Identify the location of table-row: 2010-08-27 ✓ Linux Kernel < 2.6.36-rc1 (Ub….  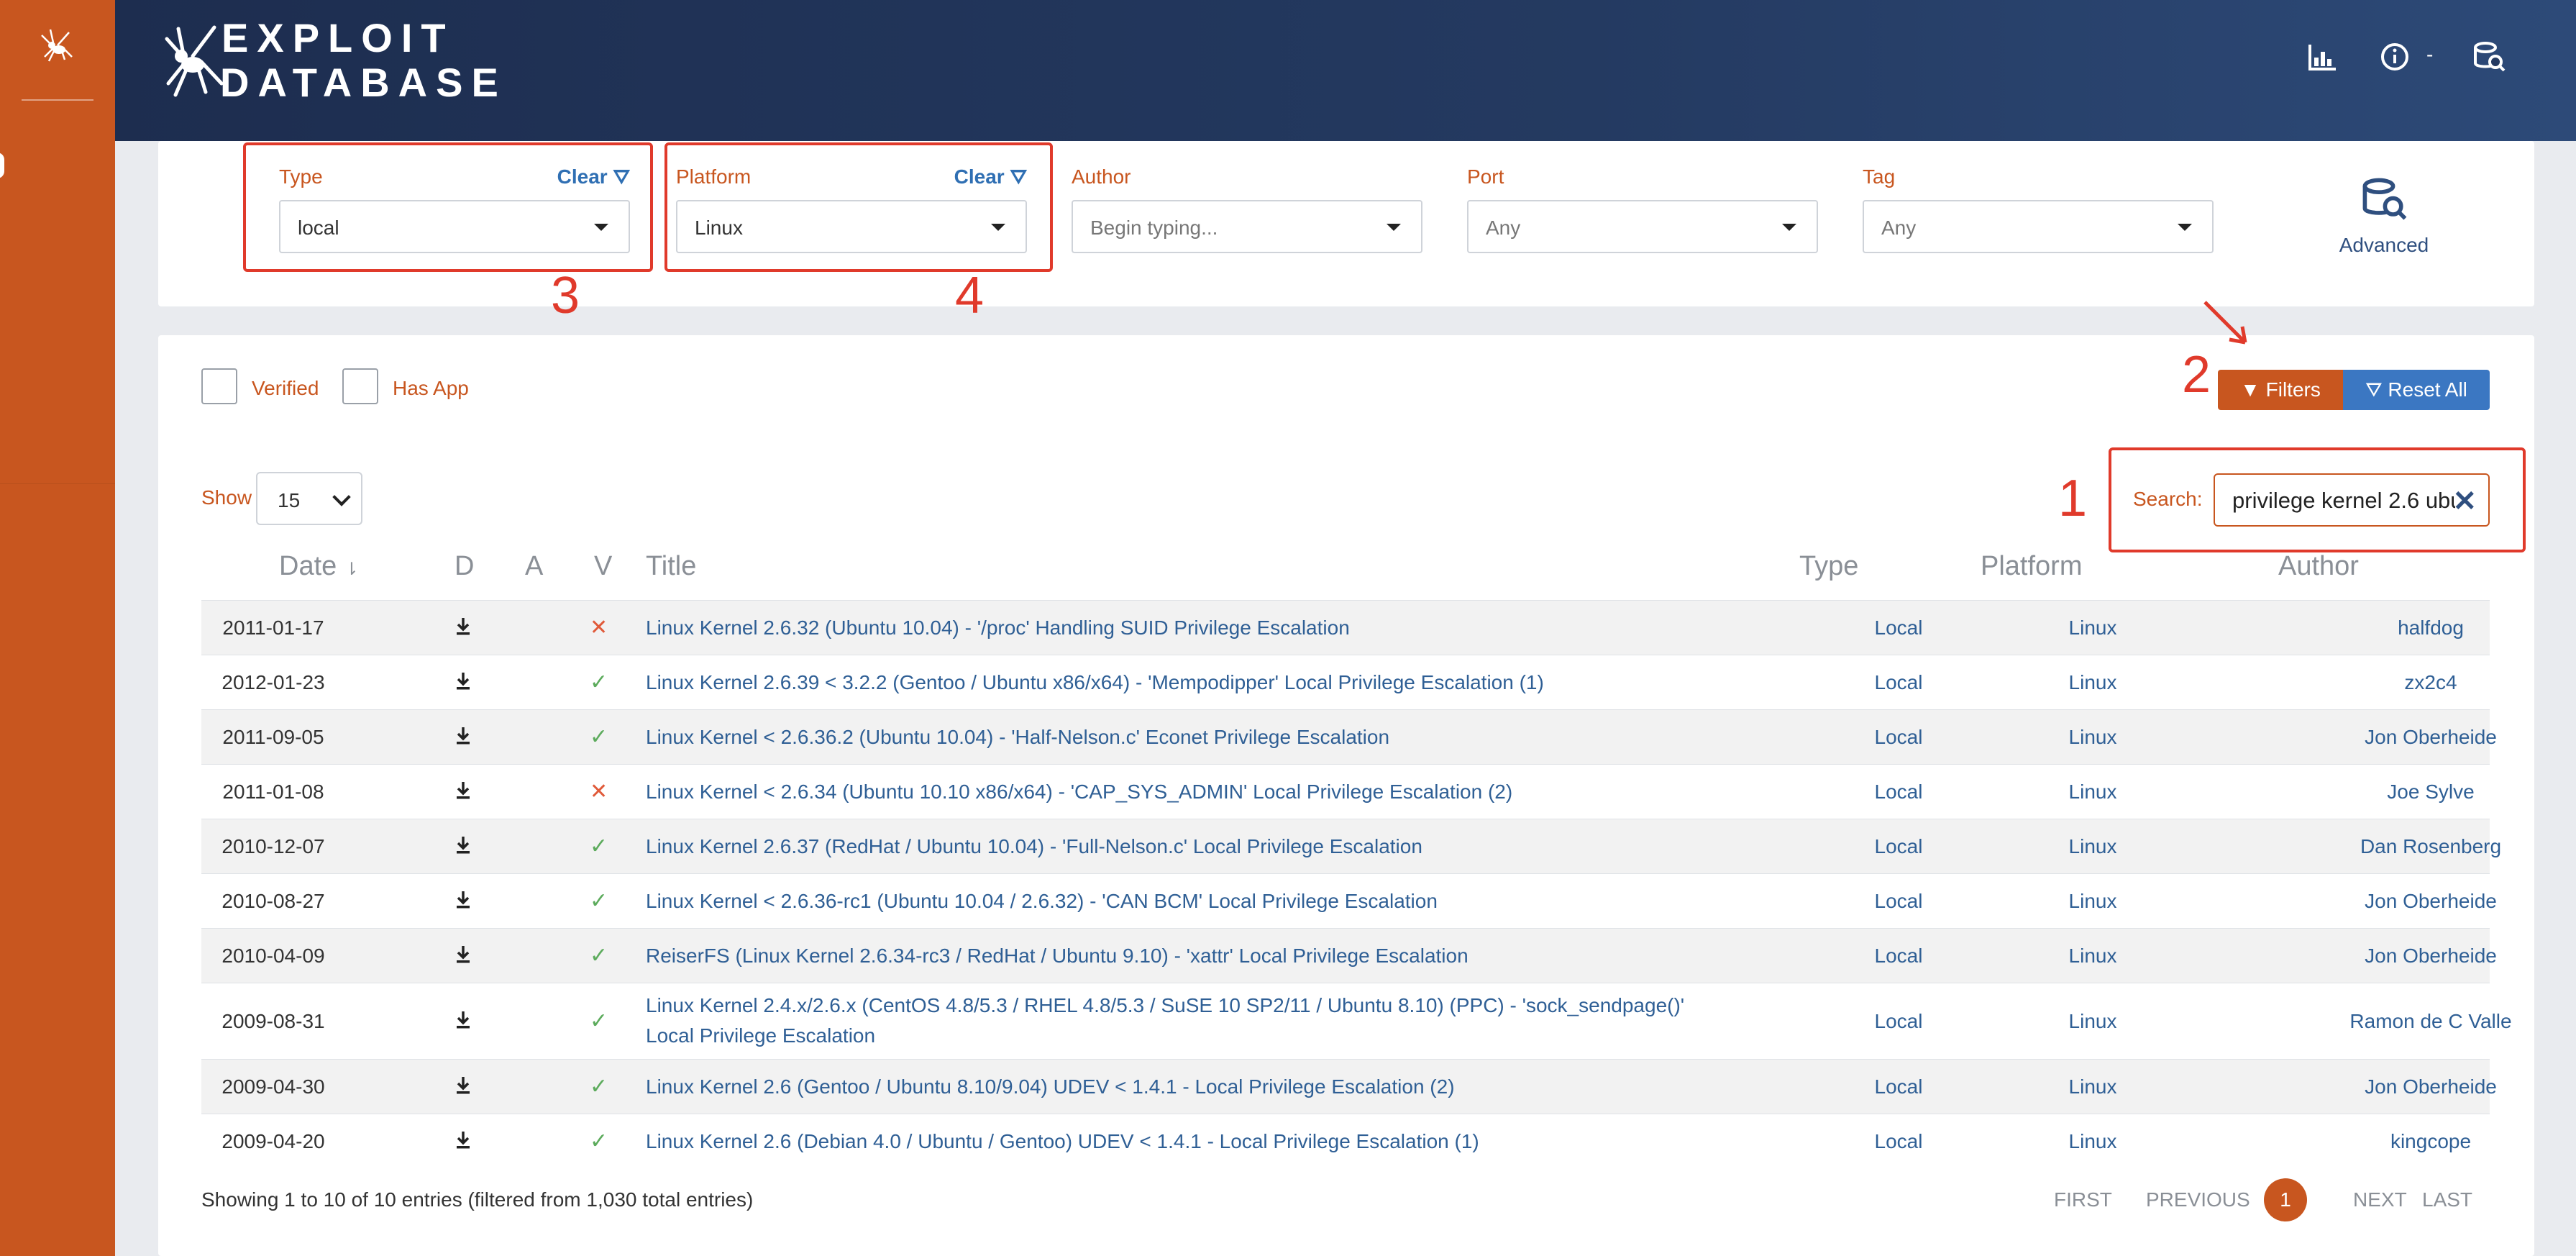
(1349, 901).